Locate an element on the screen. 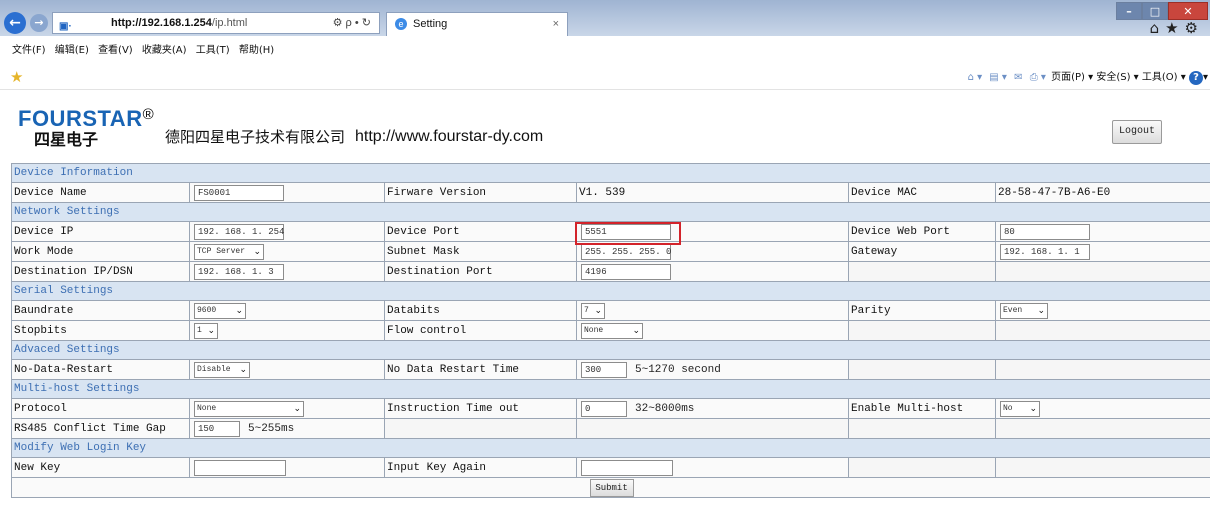 Image resolution: width=1210 pixels, height=511 pixels. section-advanced: Advaced Settings is located at coordinates (610, 350).